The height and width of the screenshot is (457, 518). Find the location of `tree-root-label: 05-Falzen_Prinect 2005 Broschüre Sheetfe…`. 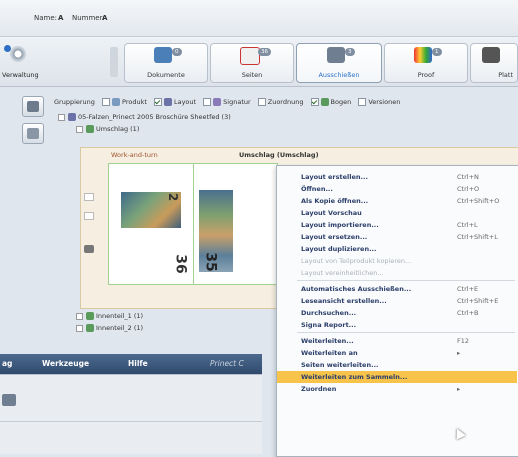

tree-root-label: 05-Falzen_Prinect 2005 Broschüre Sheetfe… is located at coordinates (154, 117).